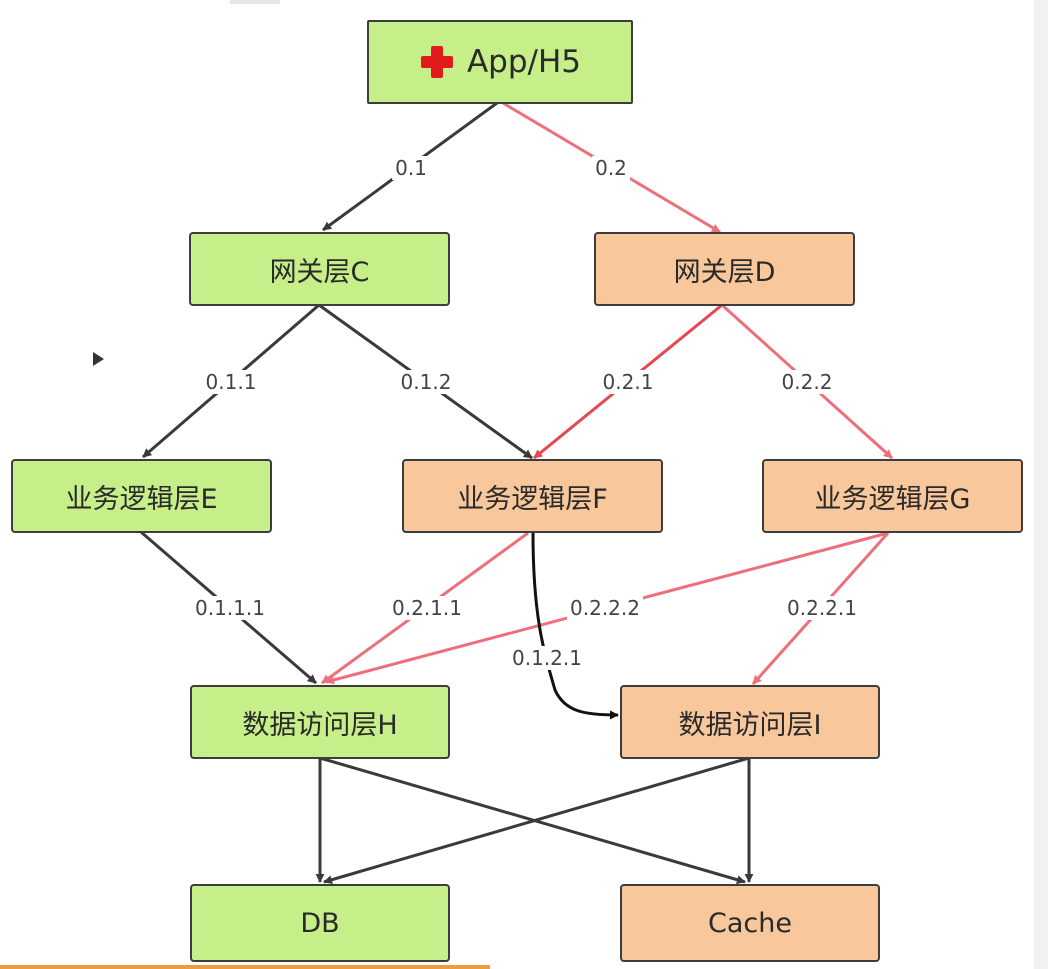 This screenshot has height=969, width=1048. I want to click on node-data-i-label: 数据访问层I, so click(750, 725).